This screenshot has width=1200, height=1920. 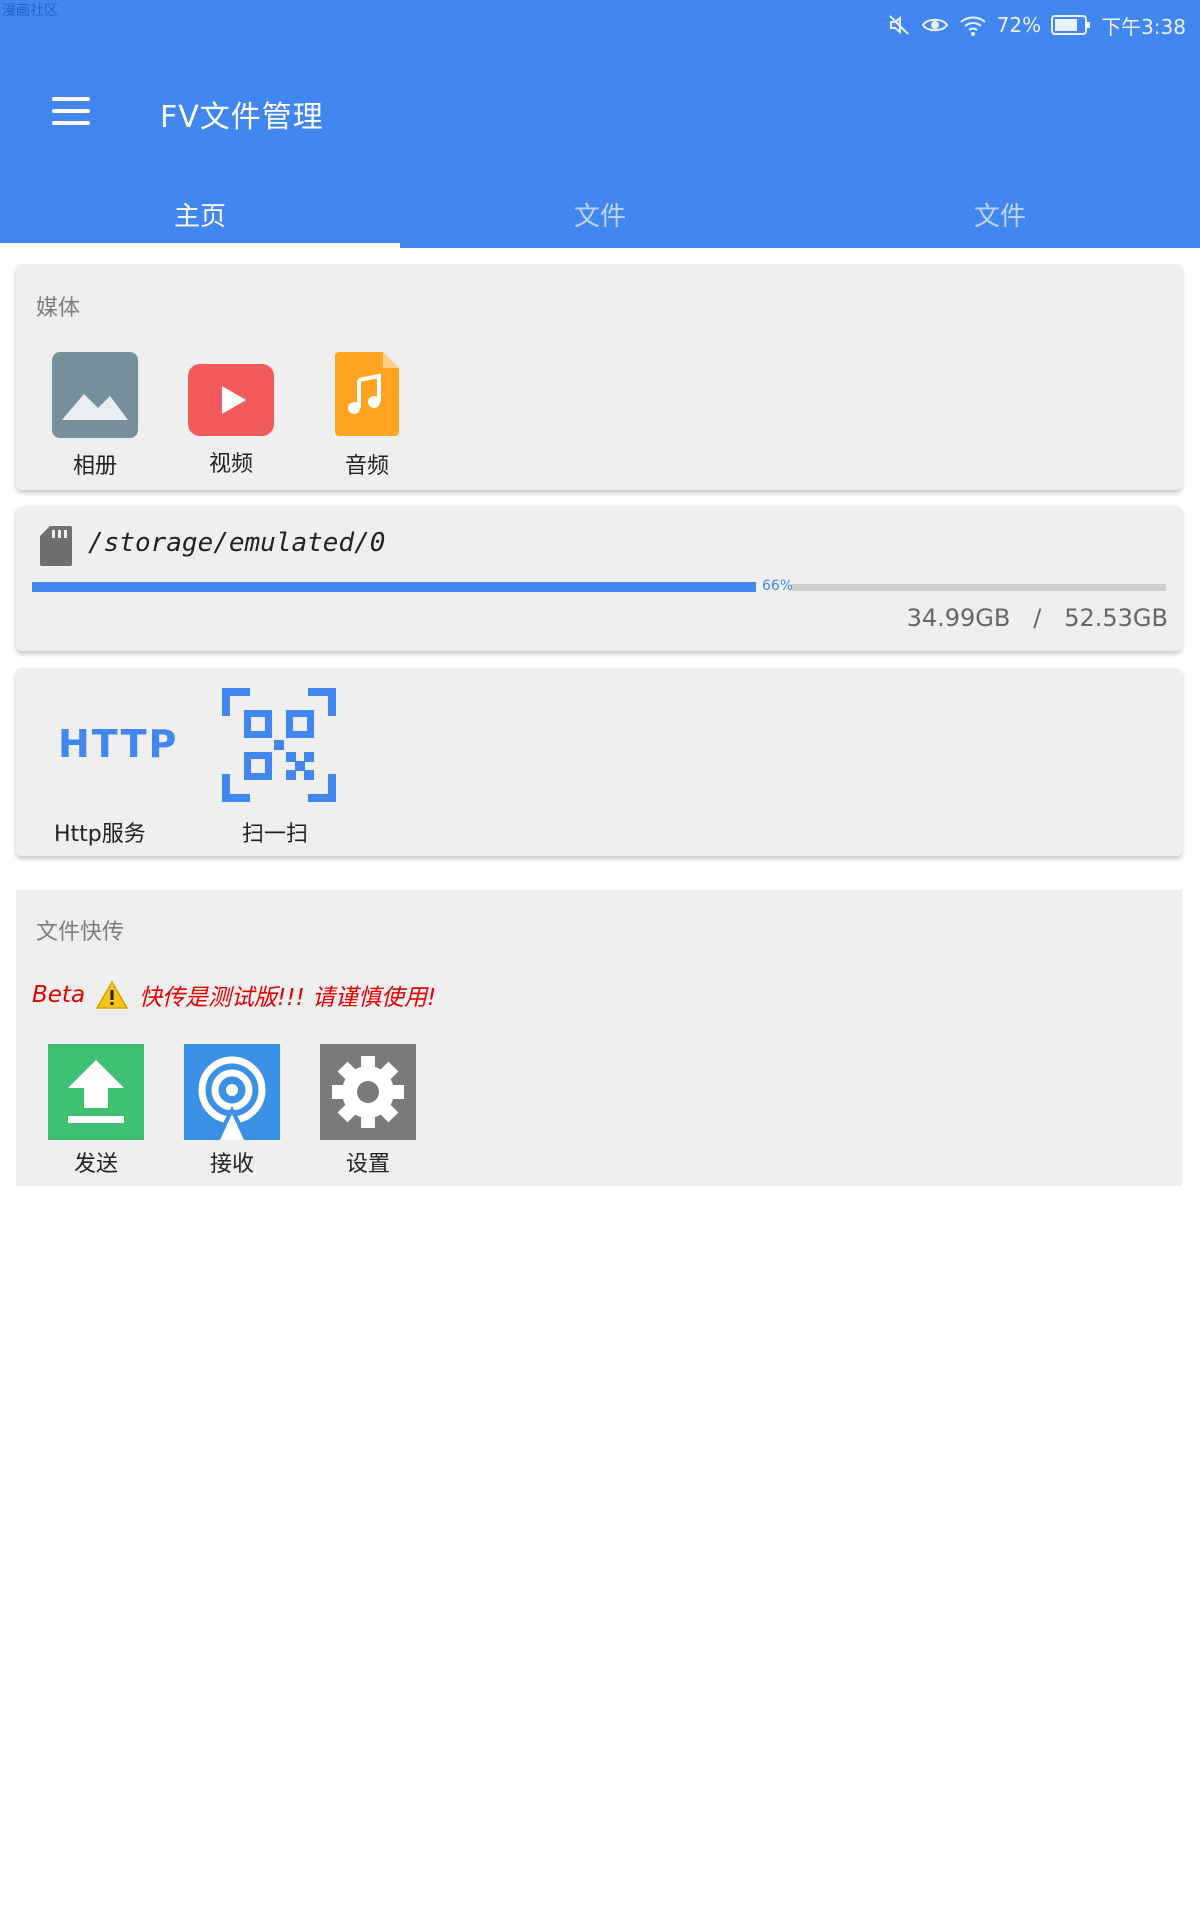 I want to click on video-play-icon, so click(x=231, y=400).